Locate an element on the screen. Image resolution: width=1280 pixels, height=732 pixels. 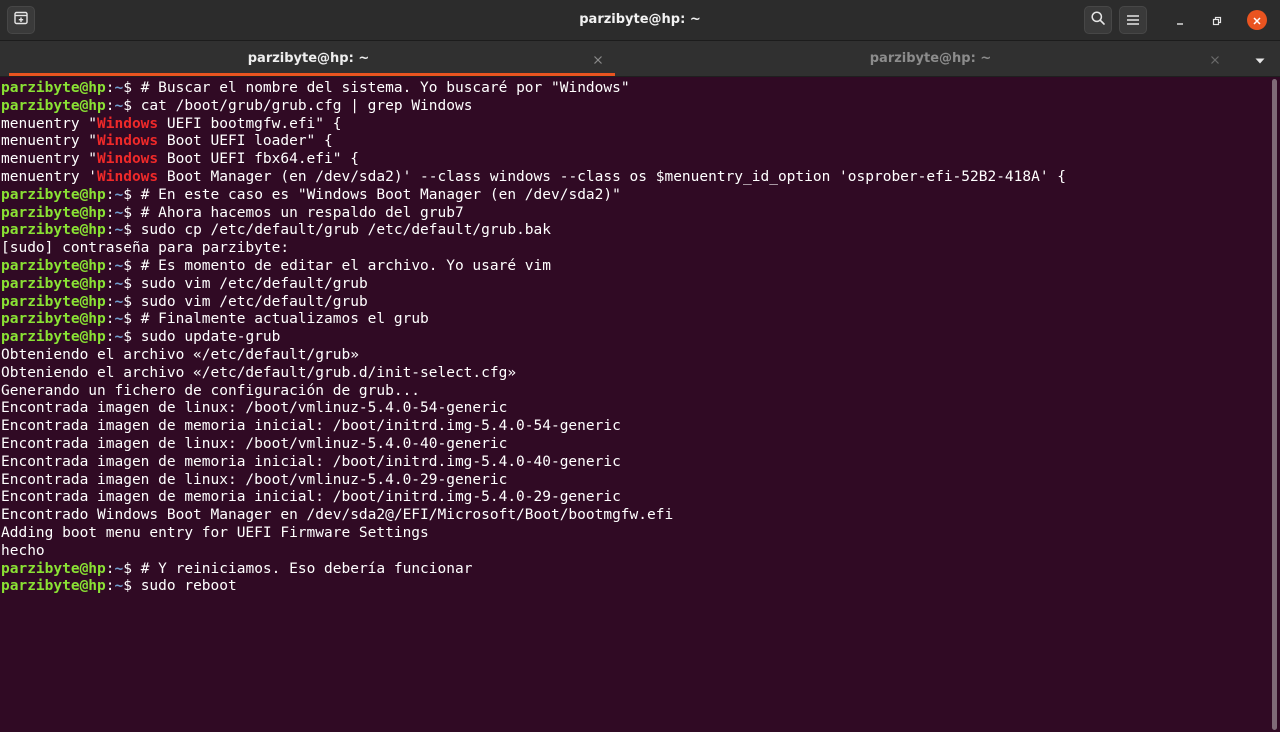
tab-bar: parzibyte@hp: ~ parzibyte@hp: ~ is located at coordinates (640, 59).